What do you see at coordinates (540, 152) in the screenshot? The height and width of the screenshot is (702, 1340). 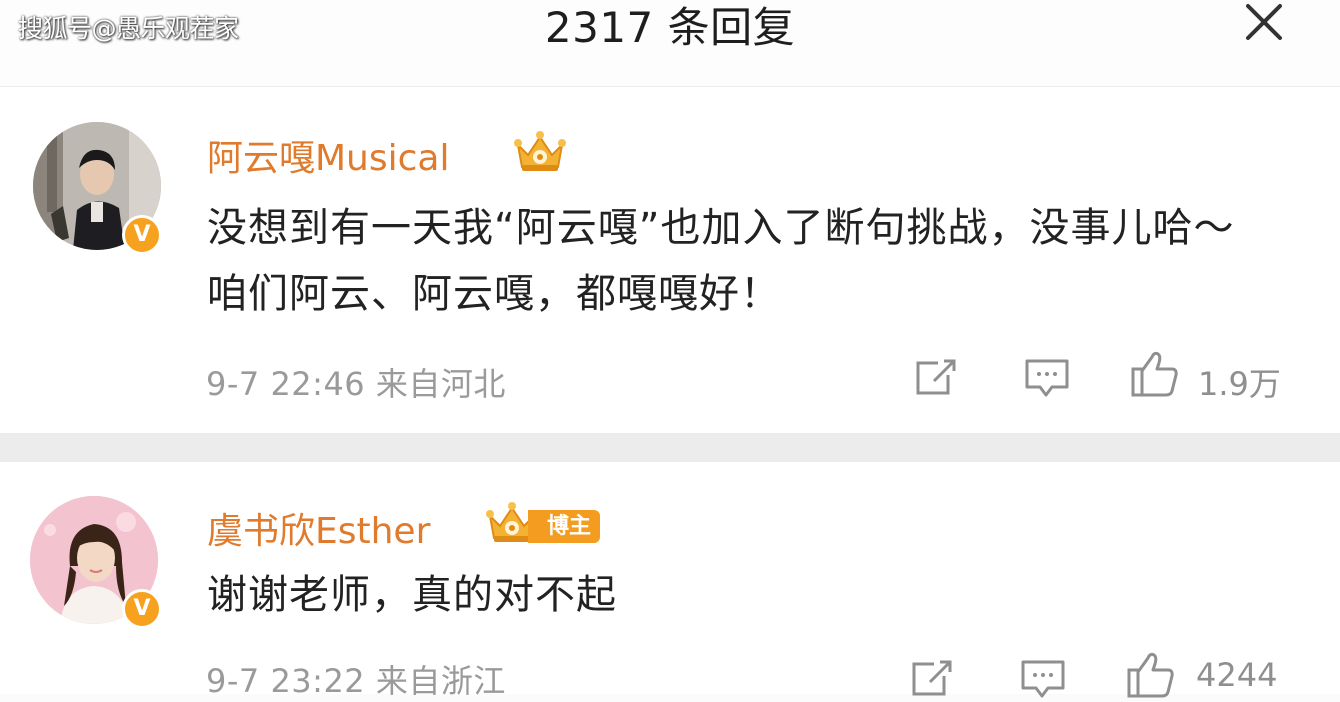 I see `crown-icon` at bounding box center [540, 152].